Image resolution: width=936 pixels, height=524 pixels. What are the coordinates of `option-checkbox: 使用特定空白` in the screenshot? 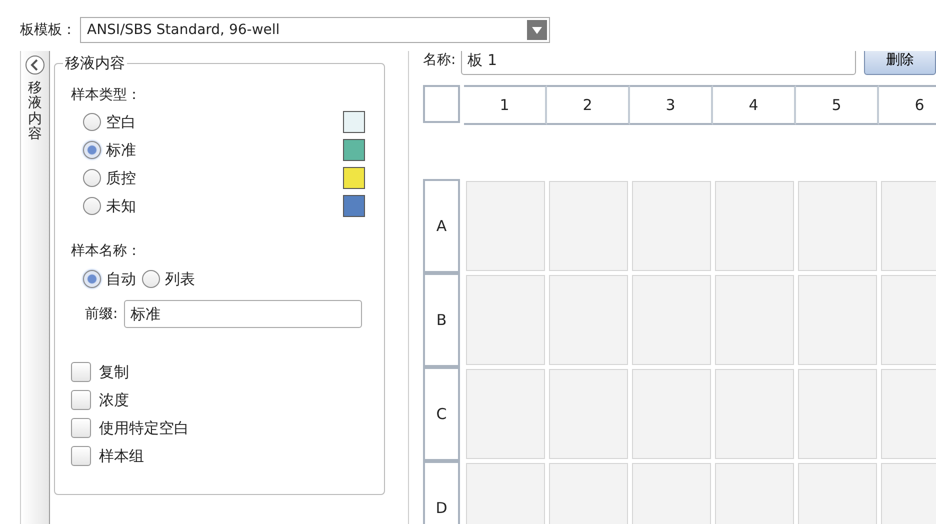 It's located at (227, 428).